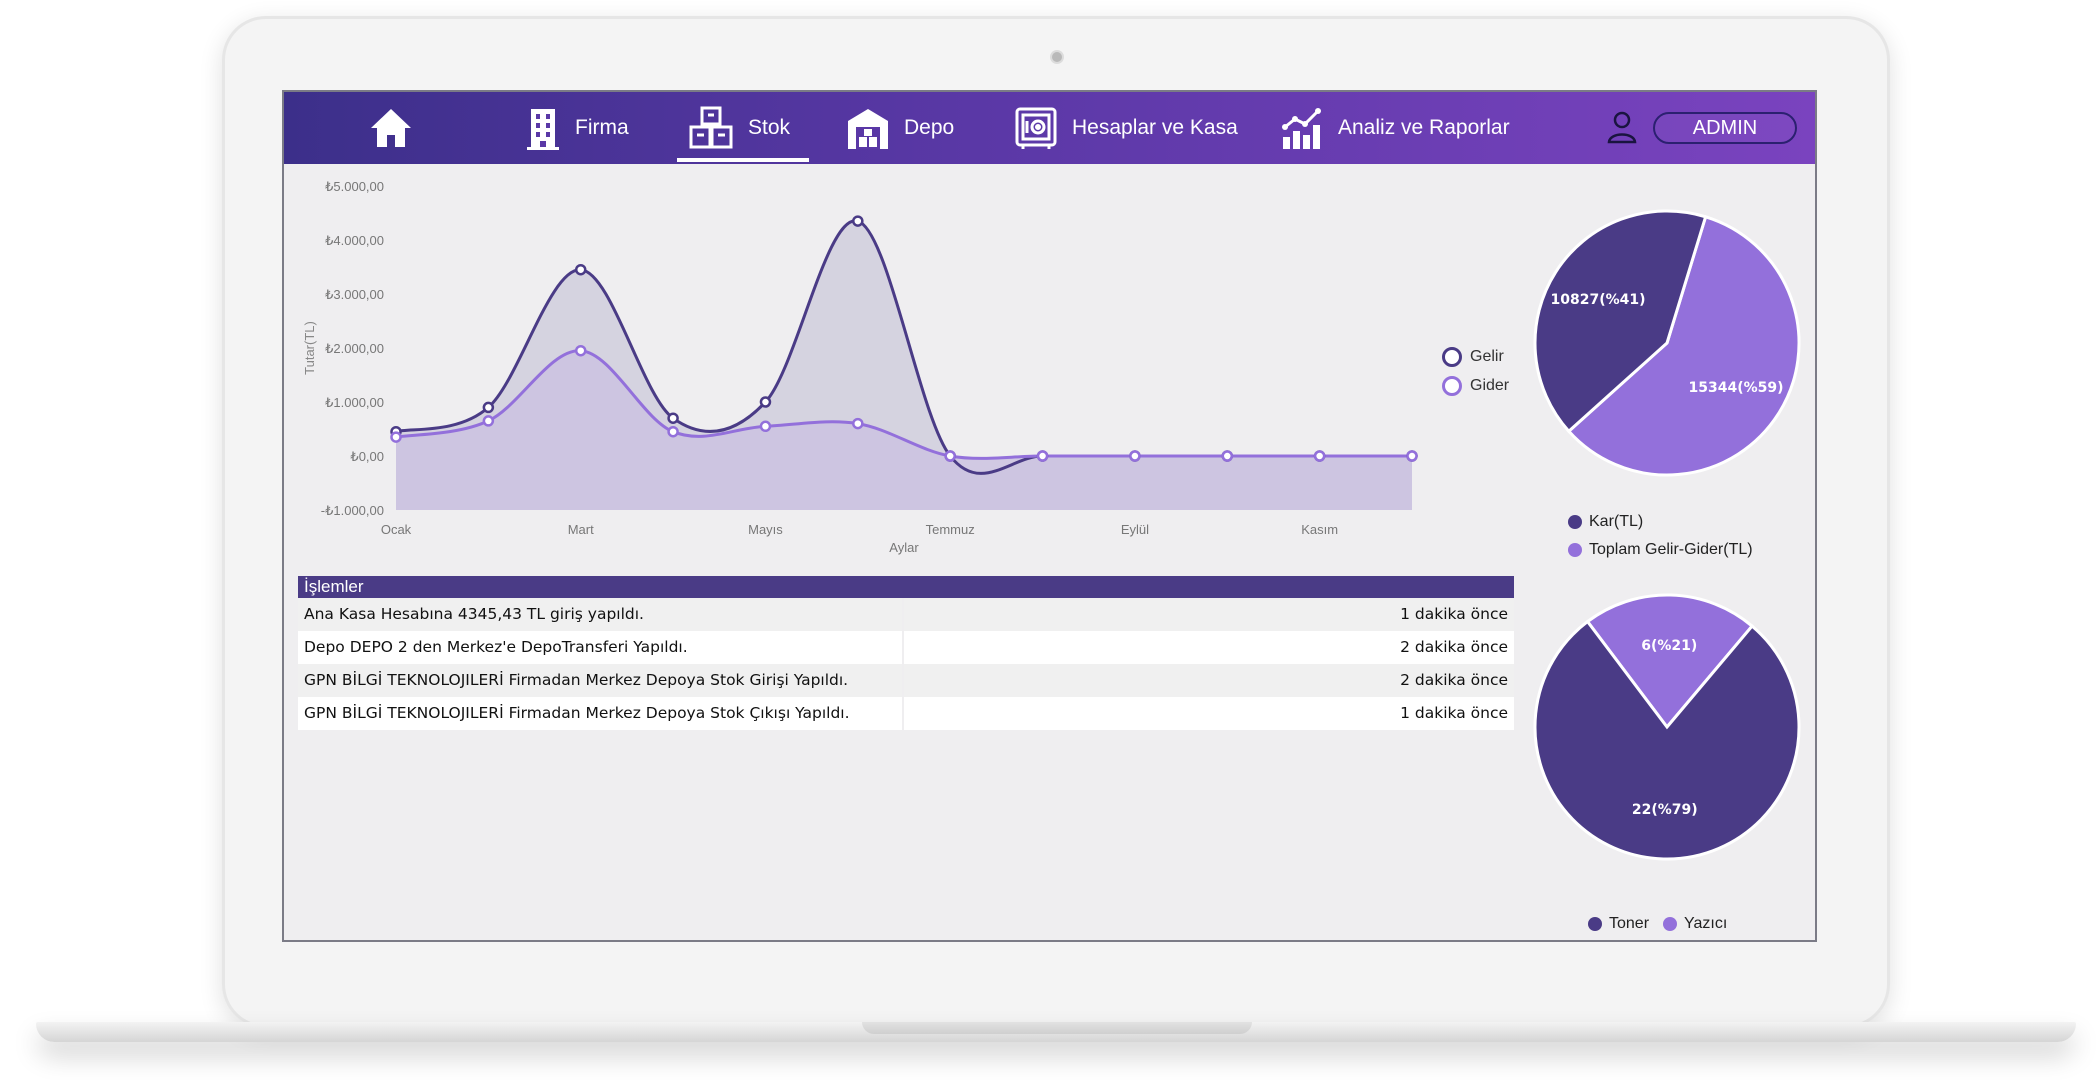 The width and height of the screenshot is (2100, 1080). Describe the element at coordinates (1575, 522) in the screenshot. I see `legend-marker-kar` at that location.